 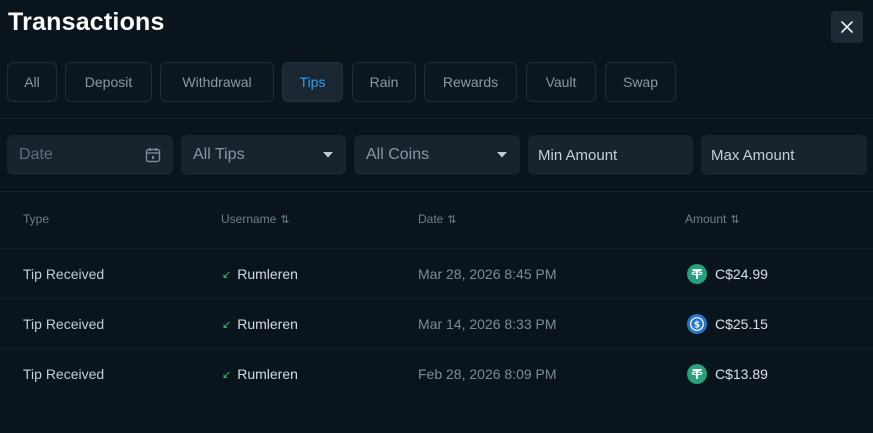 I want to click on min-amount-input, so click(x=610, y=155).